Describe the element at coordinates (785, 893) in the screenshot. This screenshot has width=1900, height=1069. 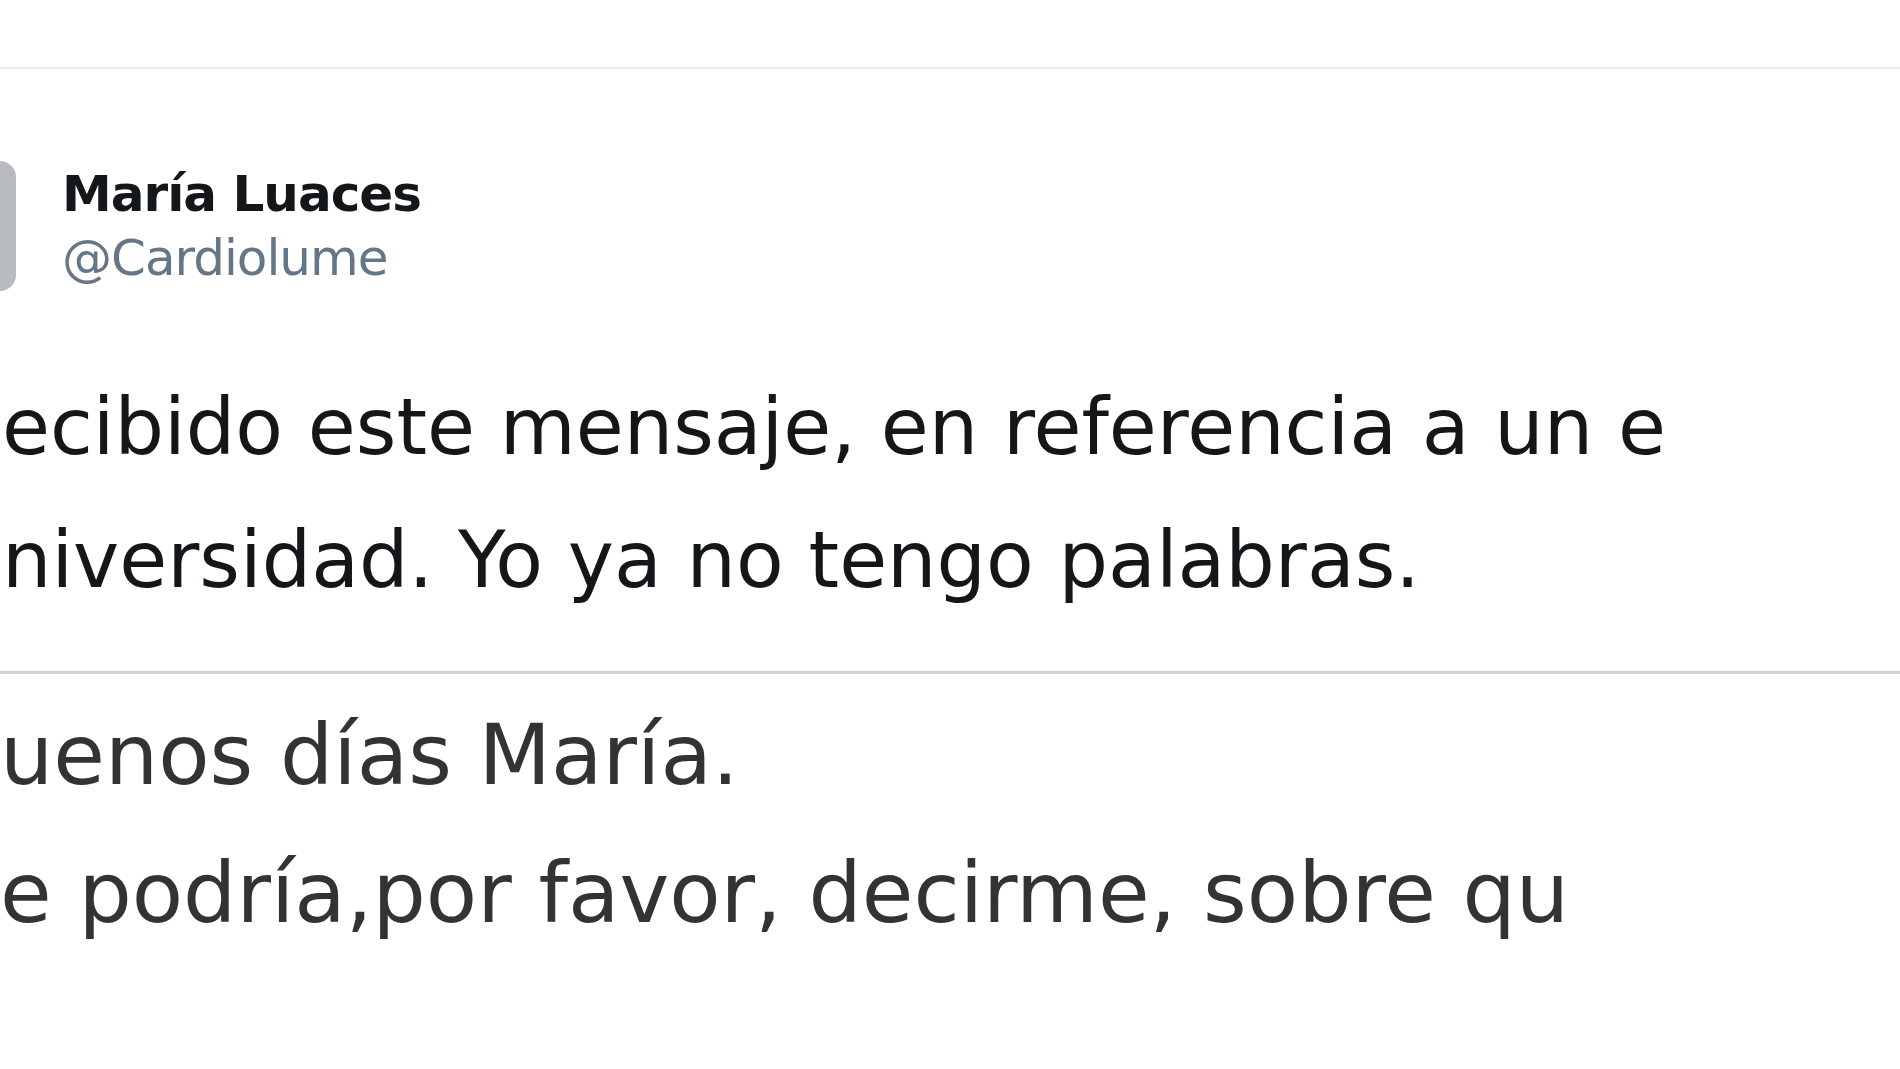
I see `message-text: e podría,por favor, decirme, sobre qu` at that location.